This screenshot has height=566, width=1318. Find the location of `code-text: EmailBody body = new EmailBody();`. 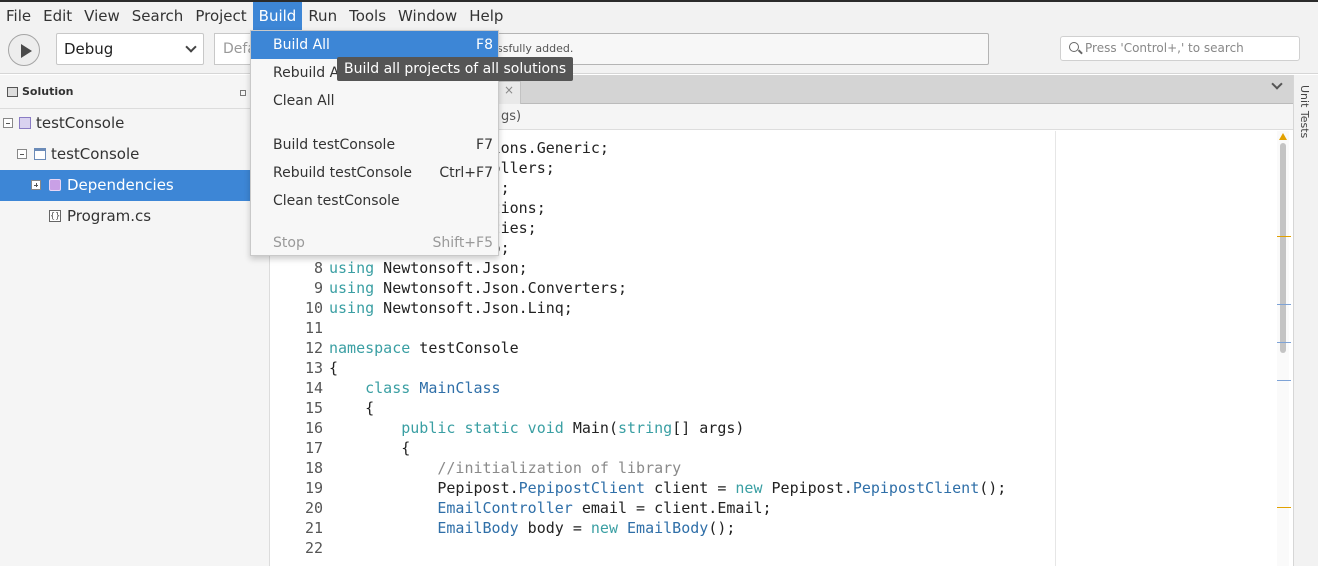

code-text: EmailBody body = new EmailBody(); is located at coordinates (532, 528).